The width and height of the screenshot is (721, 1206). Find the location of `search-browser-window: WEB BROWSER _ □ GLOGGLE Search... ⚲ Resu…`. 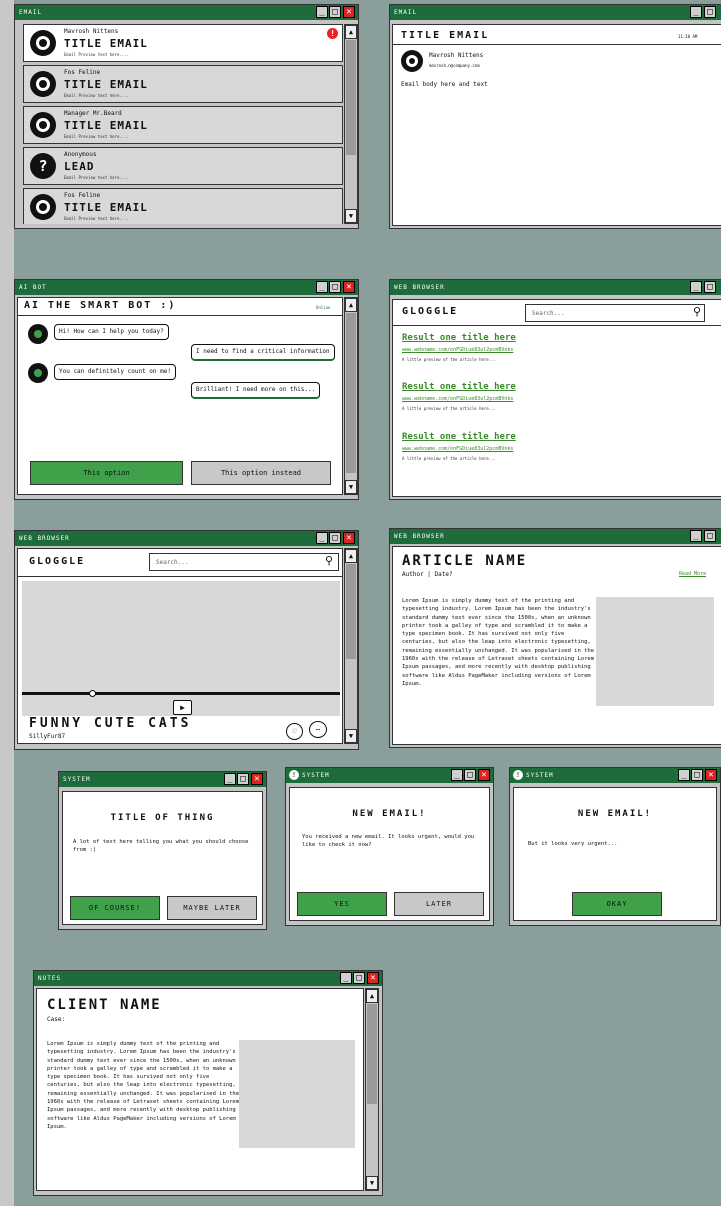

search-browser-window: WEB BROWSER _ □ GLOGGLE Search... ⚲ Resu… is located at coordinates (555, 389).